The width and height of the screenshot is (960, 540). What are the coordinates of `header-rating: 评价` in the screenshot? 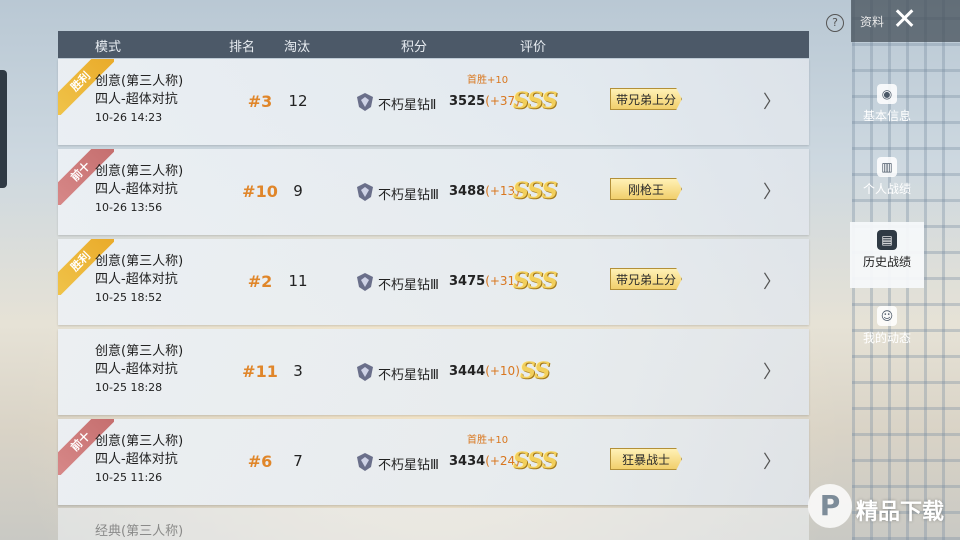 It's located at (533, 47).